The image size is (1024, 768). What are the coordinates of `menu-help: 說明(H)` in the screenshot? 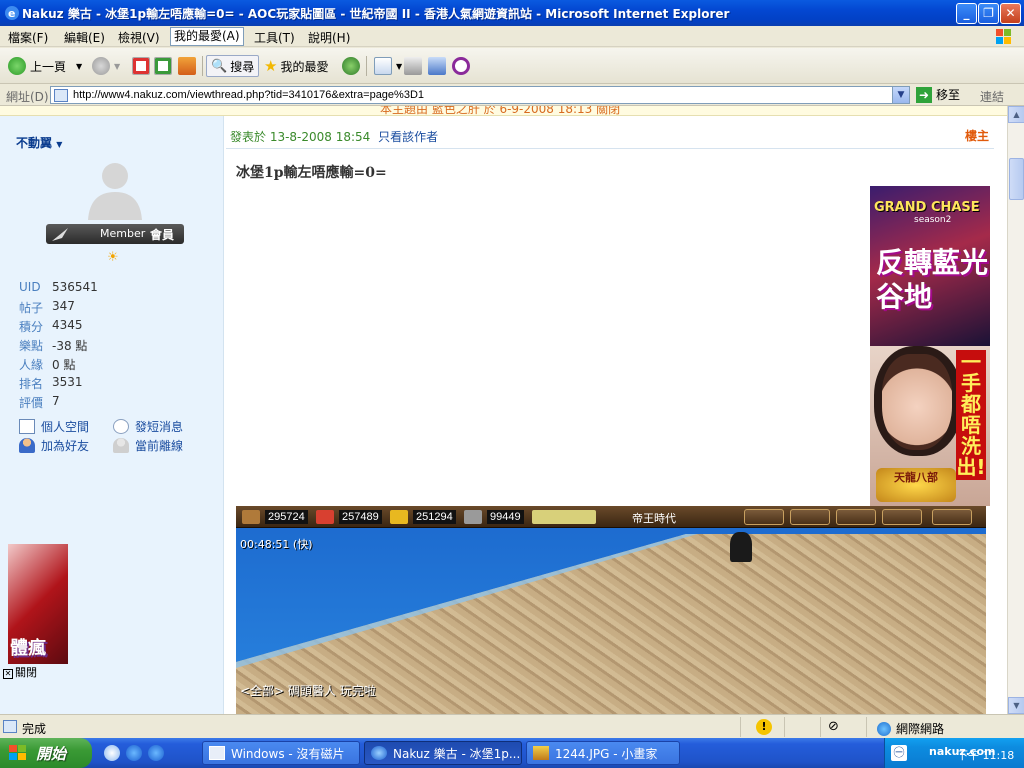 It's located at (329, 37).